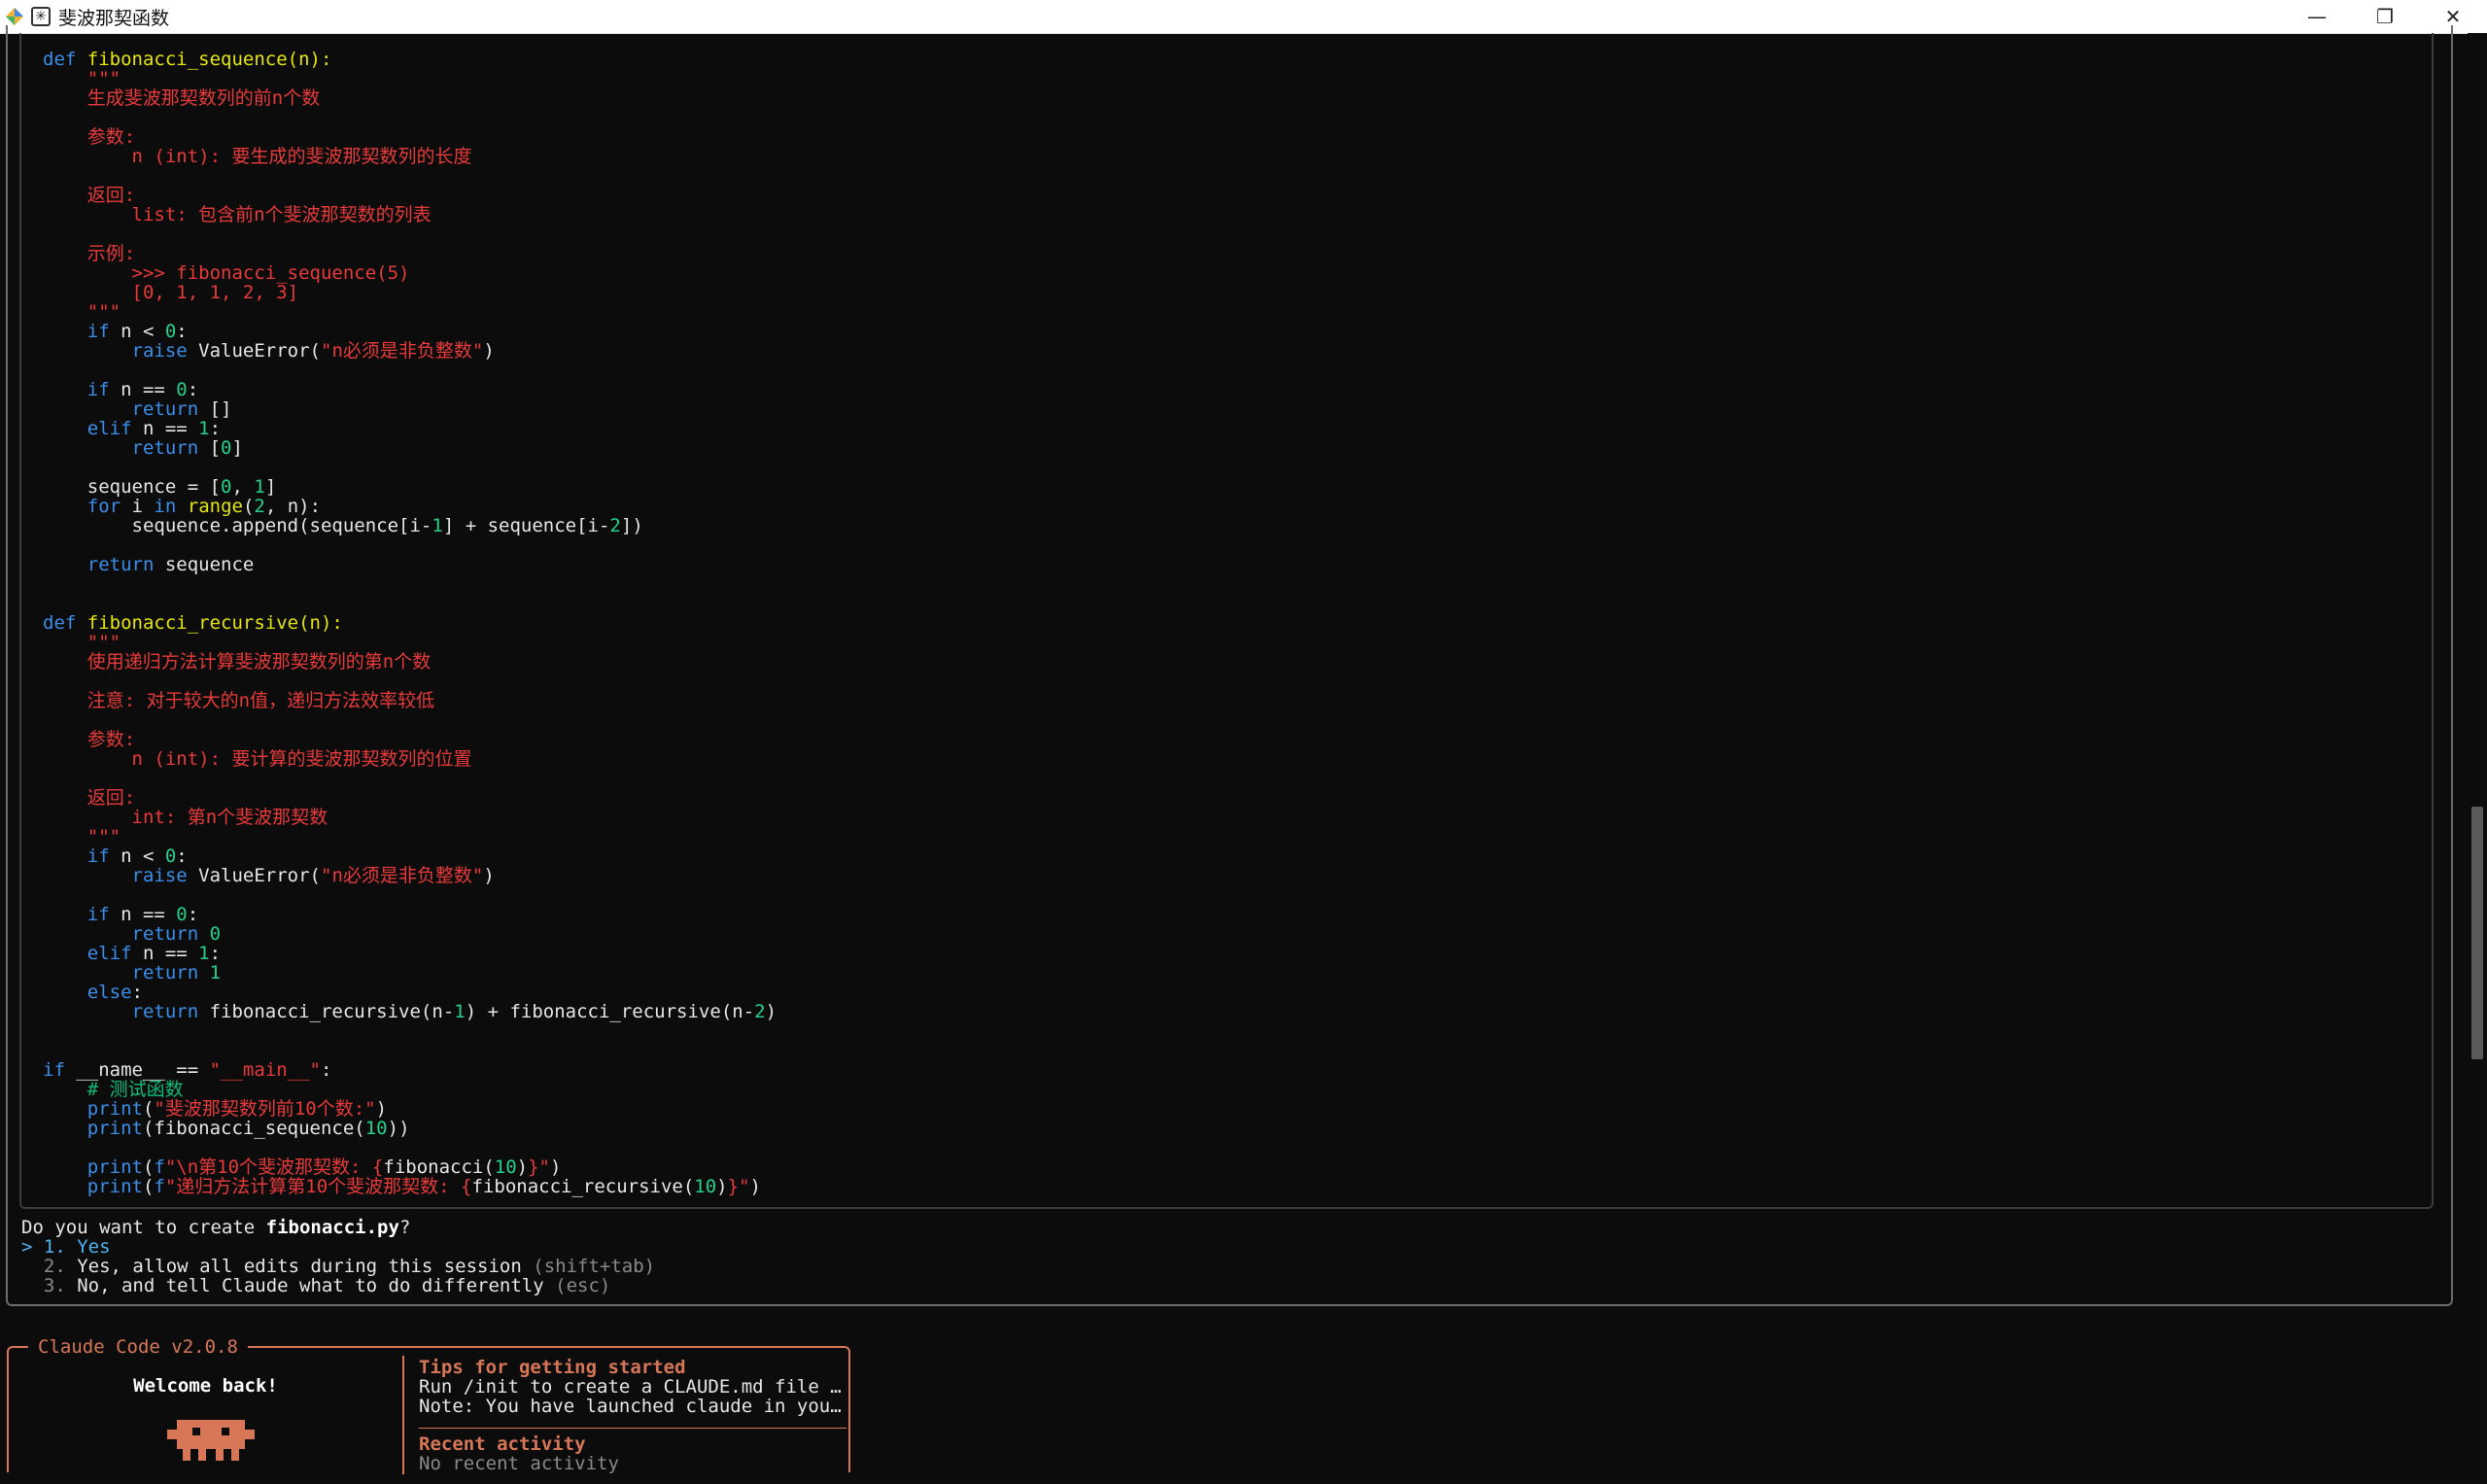 This screenshot has height=1484, width=2487. I want to click on code-line: """, so click(82, 312).